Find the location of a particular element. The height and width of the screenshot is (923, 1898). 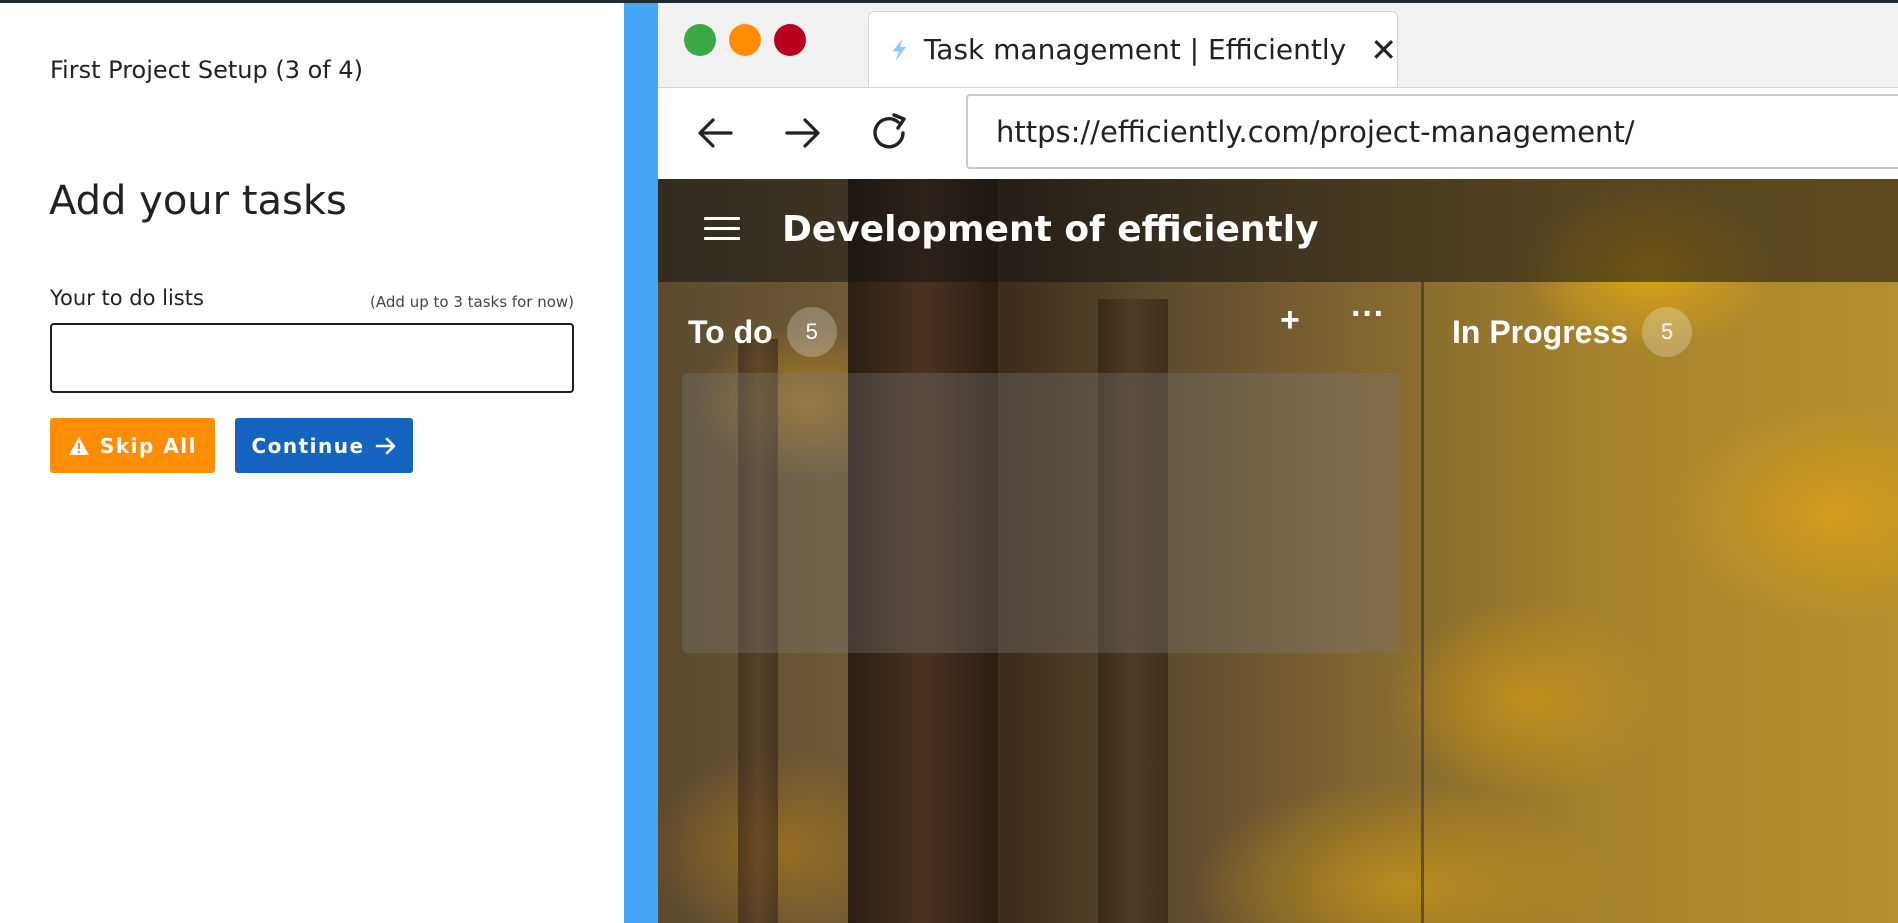

continue-button: Continue is located at coordinates (324, 445).